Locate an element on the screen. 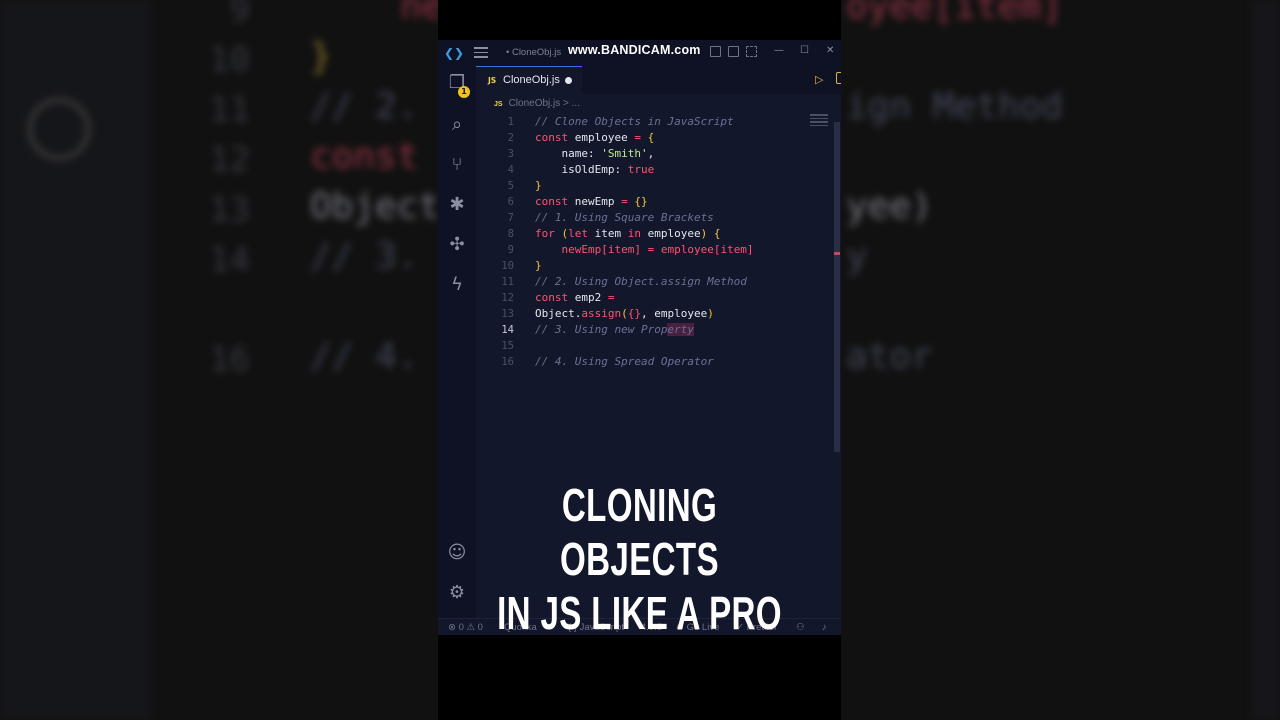  code-token: , employee is located at coordinates (674, 313).